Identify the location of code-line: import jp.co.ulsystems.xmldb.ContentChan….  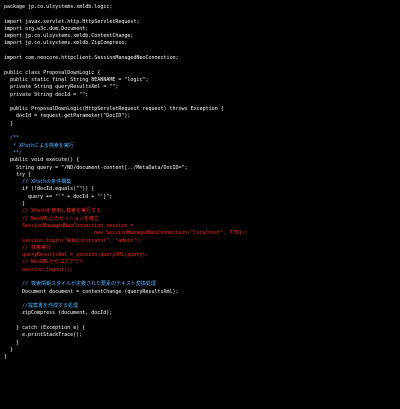
(69, 36).